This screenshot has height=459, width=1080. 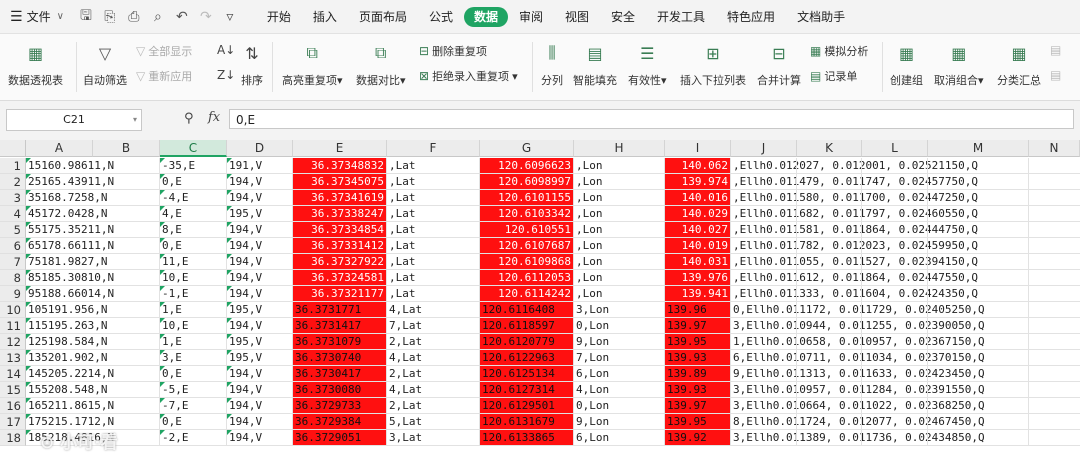 I want to click on column-header-H: H, so click(x=619, y=148).